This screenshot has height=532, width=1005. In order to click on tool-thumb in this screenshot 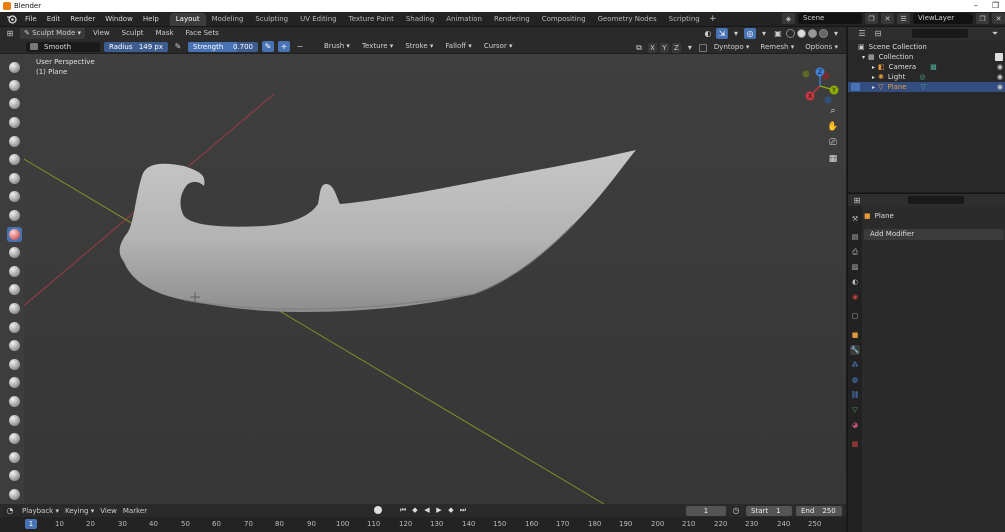, I will do `click(14, 401)`.